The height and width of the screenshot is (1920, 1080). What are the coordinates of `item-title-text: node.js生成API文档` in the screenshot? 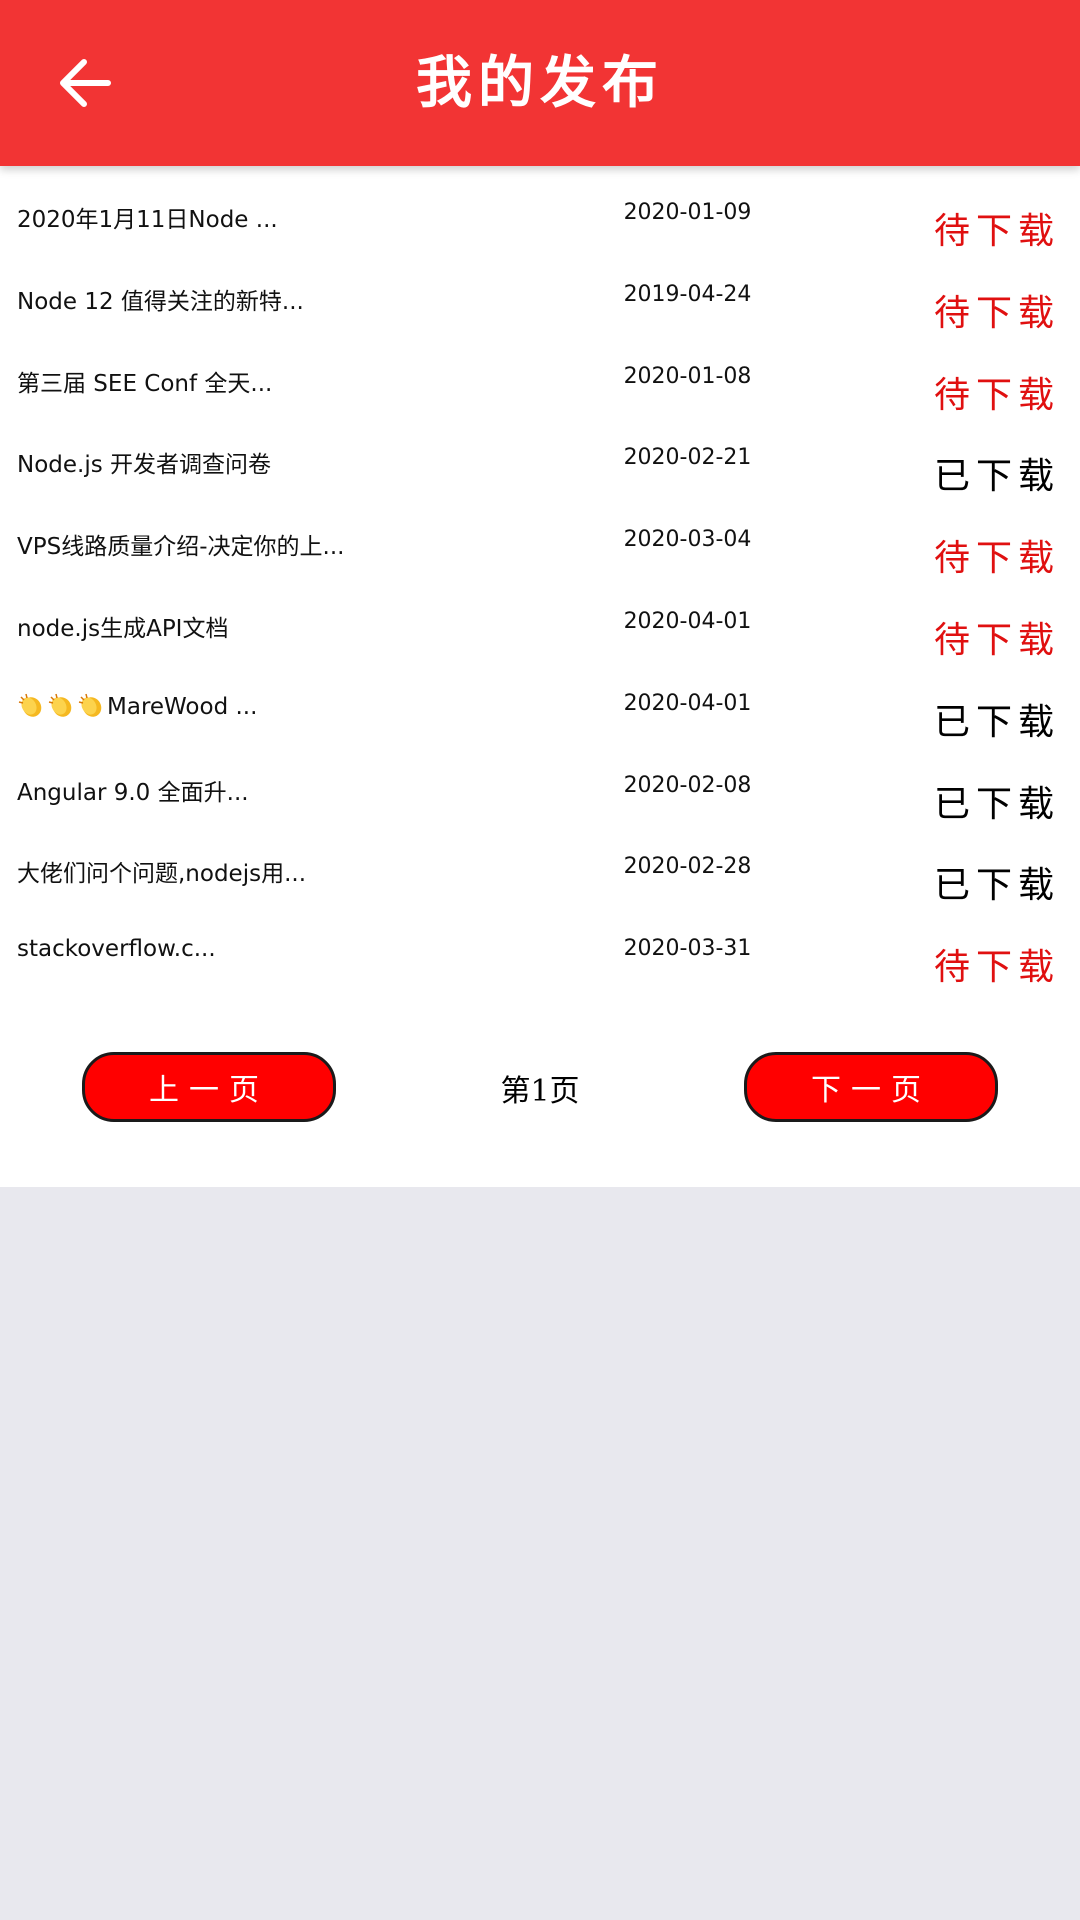 It's located at (123, 628).